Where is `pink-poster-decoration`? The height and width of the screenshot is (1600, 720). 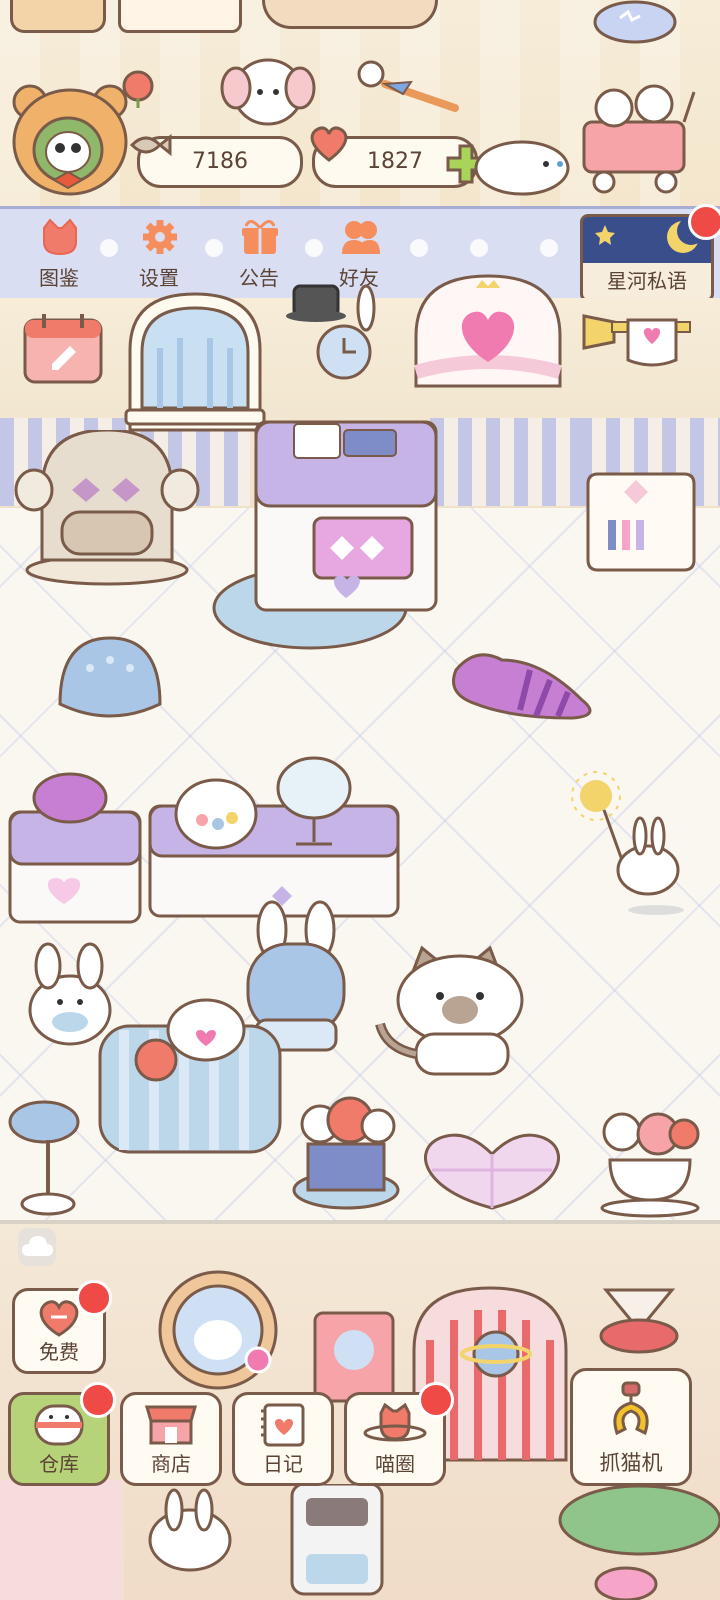 pink-poster-decoration is located at coordinates (354, 1357).